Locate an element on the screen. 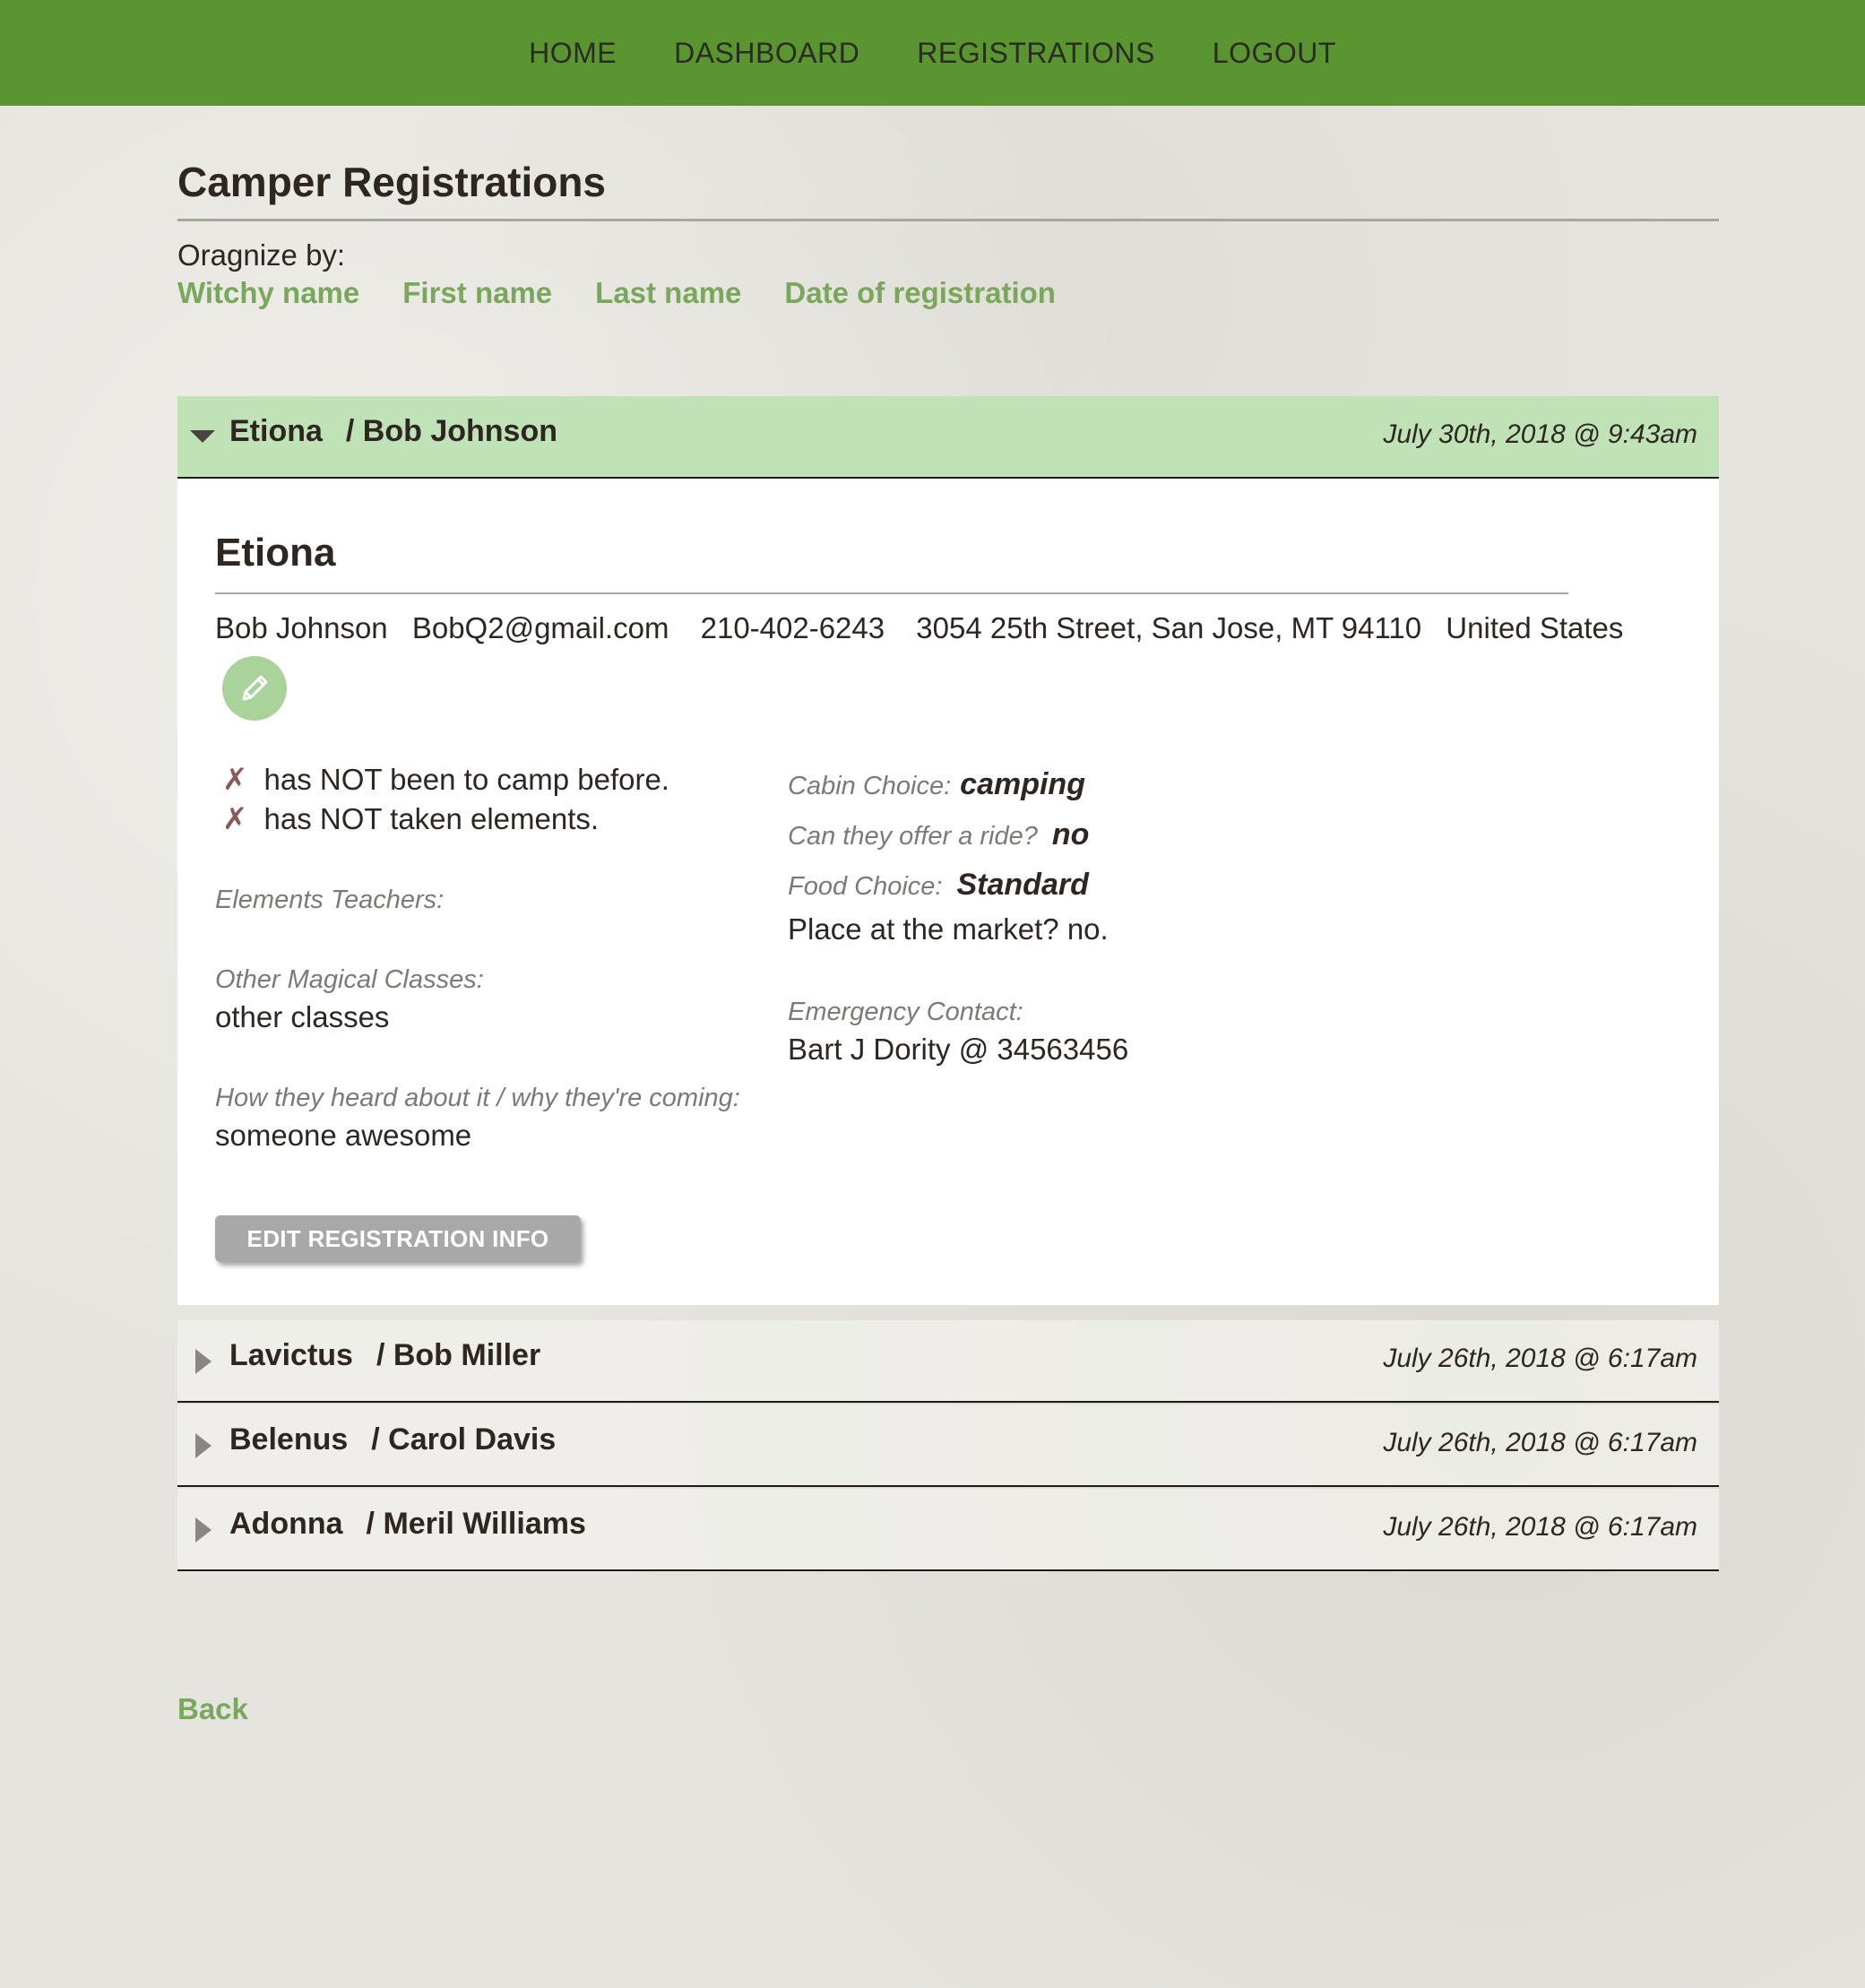 This screenshot has height=1988, width=1865. pencil-icon is located at coordinates (255, 688).